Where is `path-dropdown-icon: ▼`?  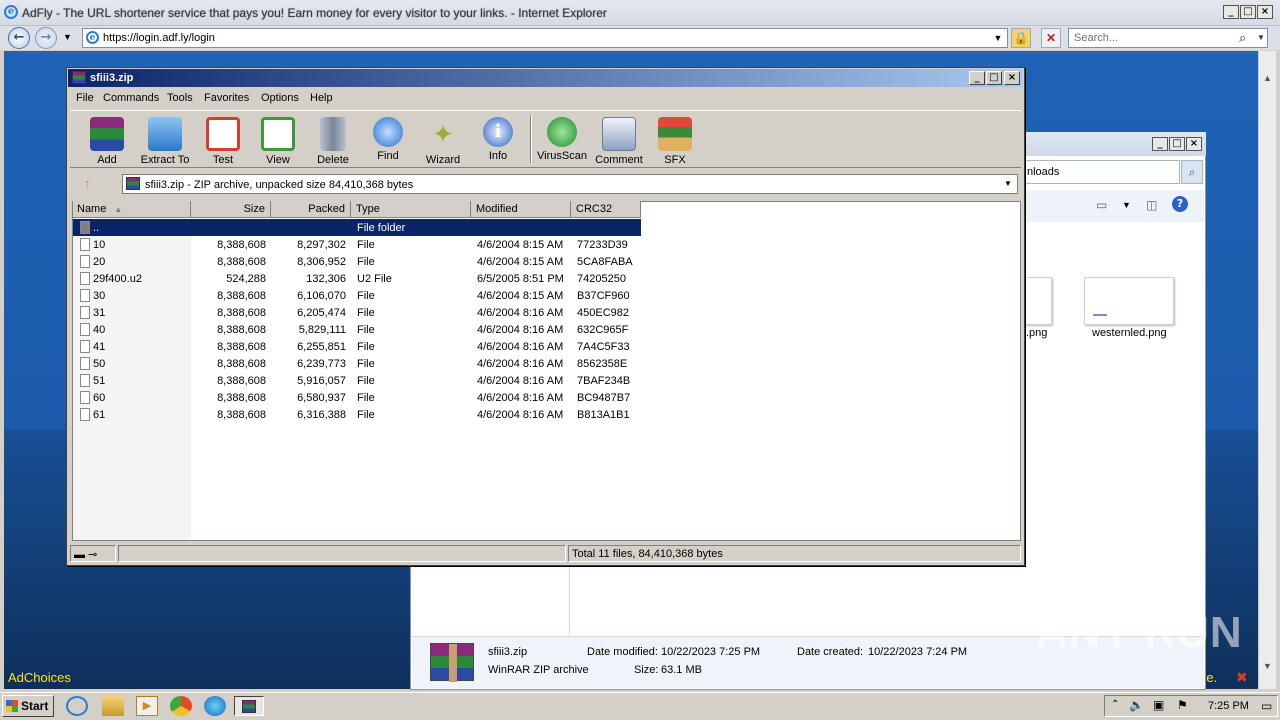
path-dropdown-icon: ▼ is located at coordinates (1008, 183).